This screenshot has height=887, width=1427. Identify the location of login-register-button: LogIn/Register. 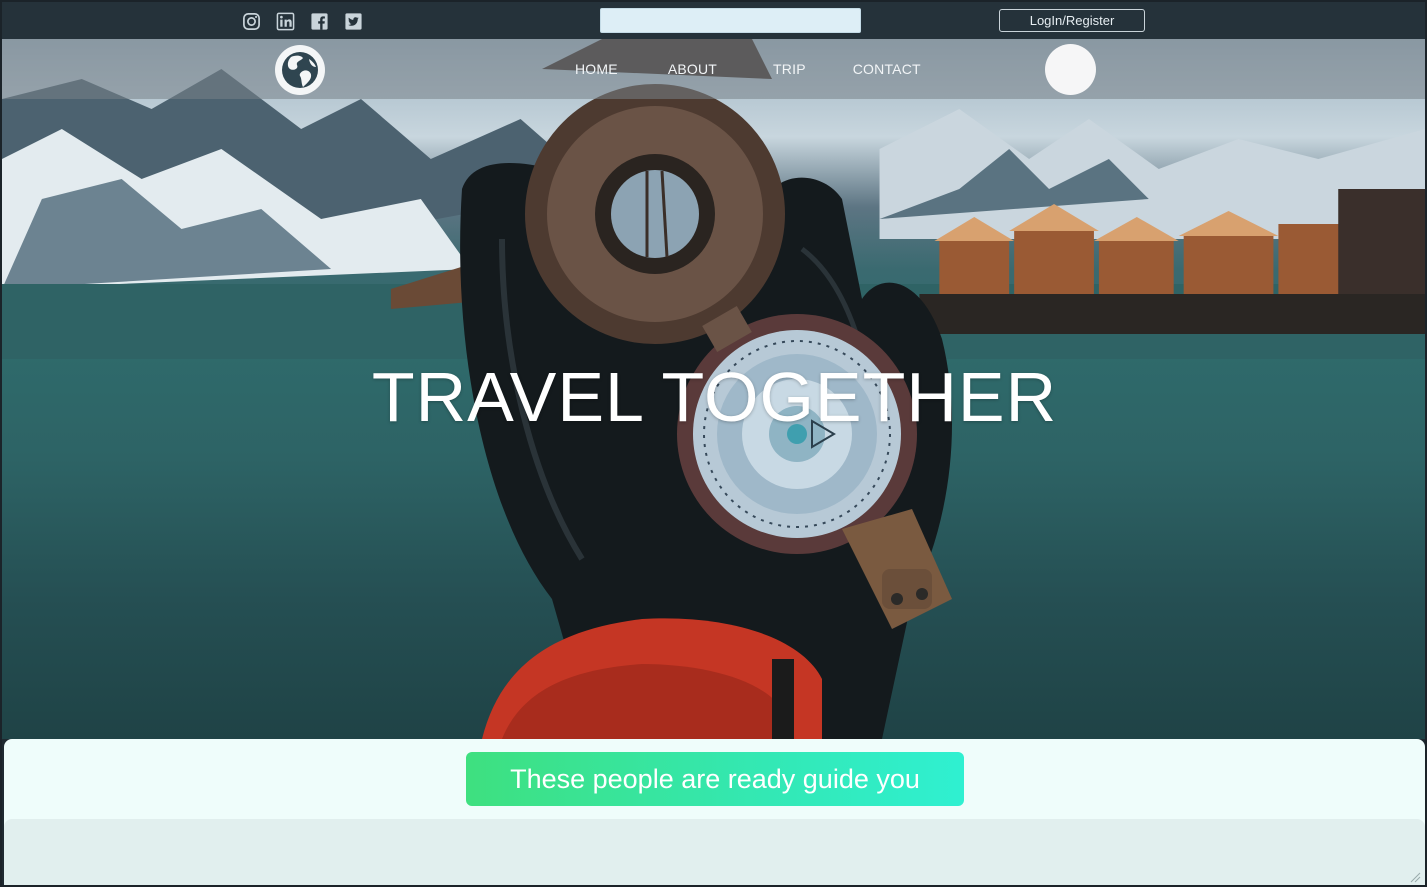
(1072, 20).